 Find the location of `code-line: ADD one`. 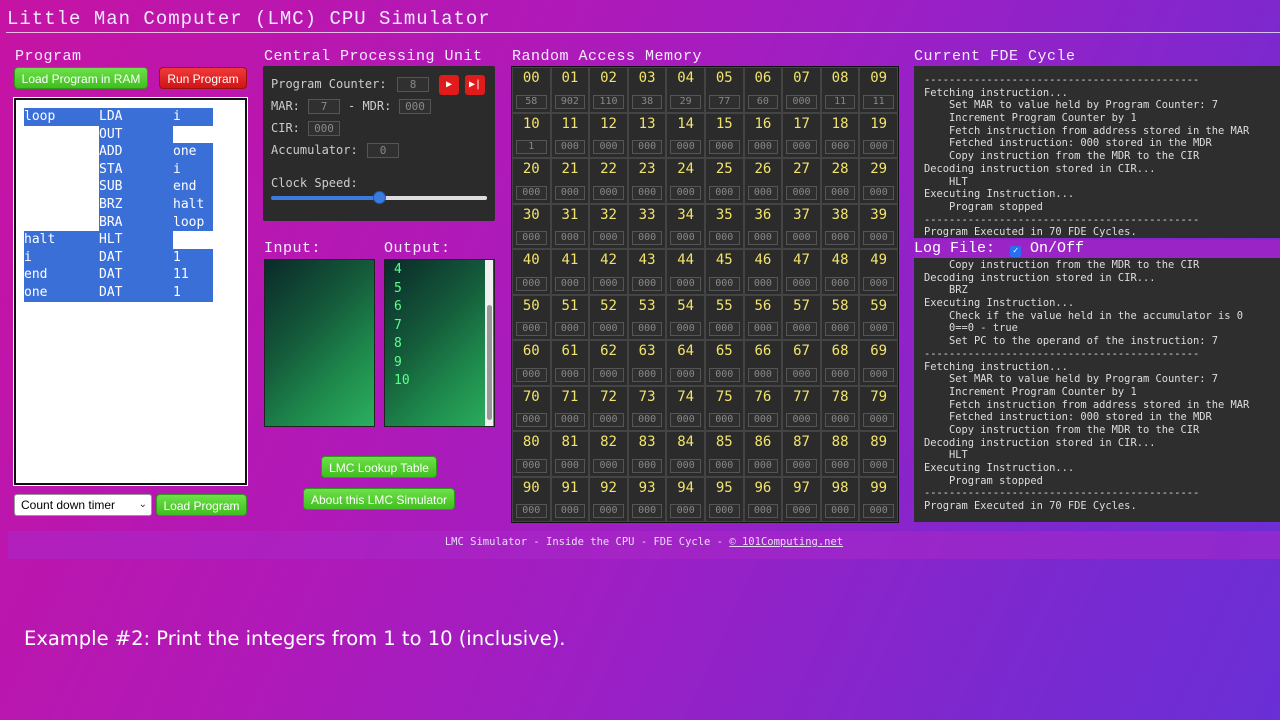

code-line: ADD one is located at coordinates (130, 152).